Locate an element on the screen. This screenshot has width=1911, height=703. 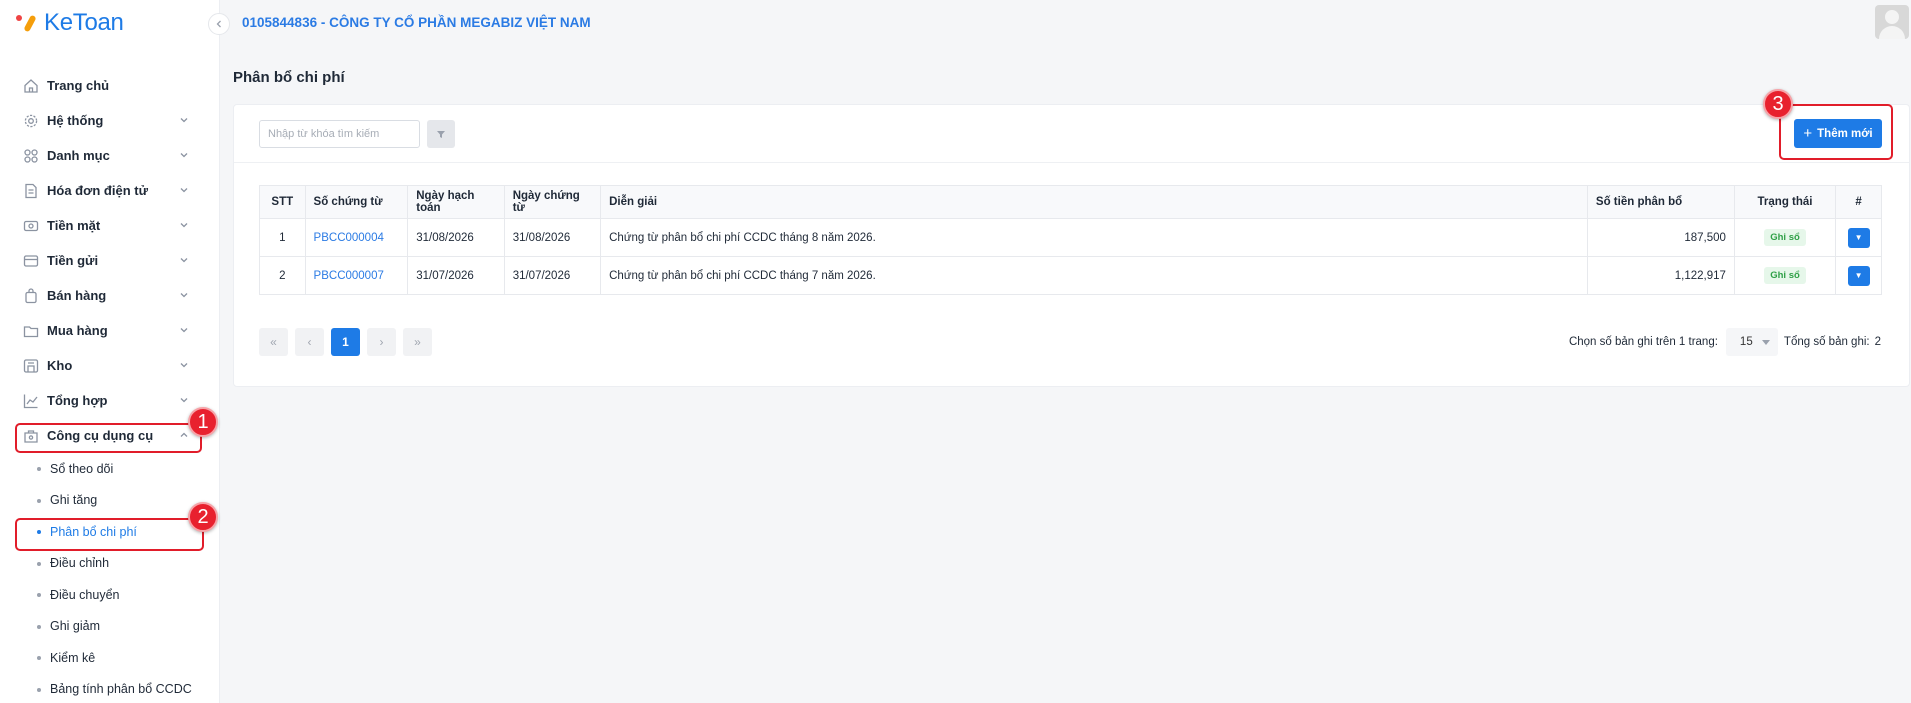
cell-so-tien: 187,500 is located at coordinates (1660, 237).